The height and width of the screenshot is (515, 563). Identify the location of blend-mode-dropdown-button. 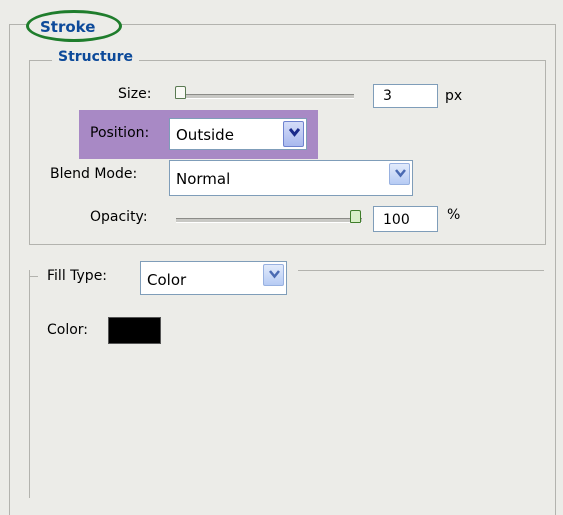
(399, 174).